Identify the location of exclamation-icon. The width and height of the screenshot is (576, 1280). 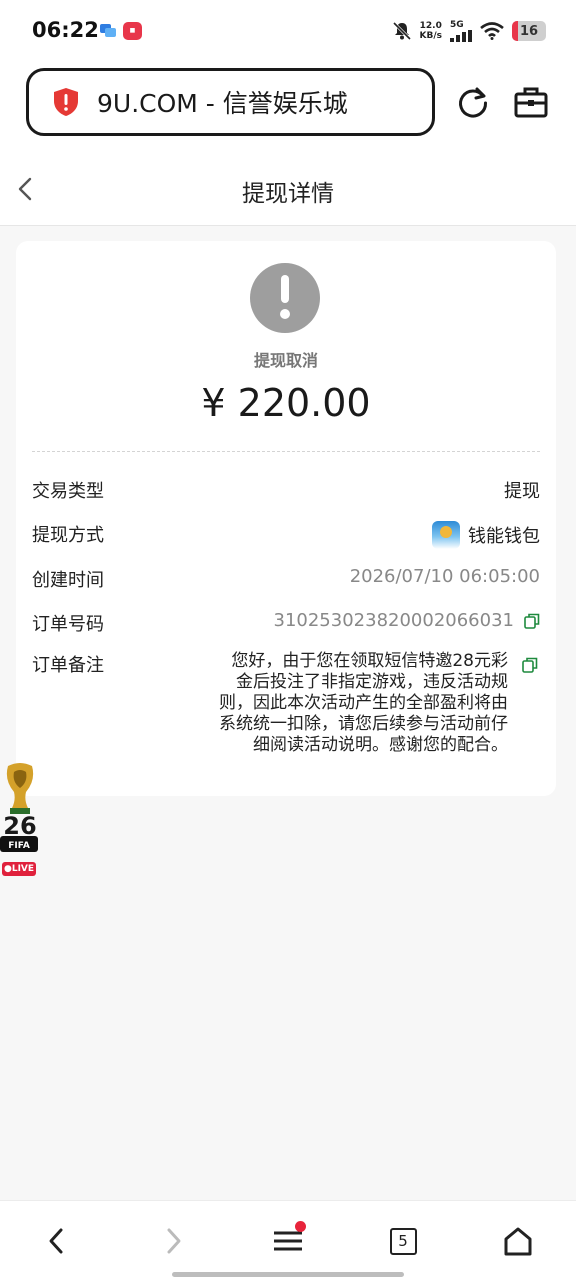
(285, 298).